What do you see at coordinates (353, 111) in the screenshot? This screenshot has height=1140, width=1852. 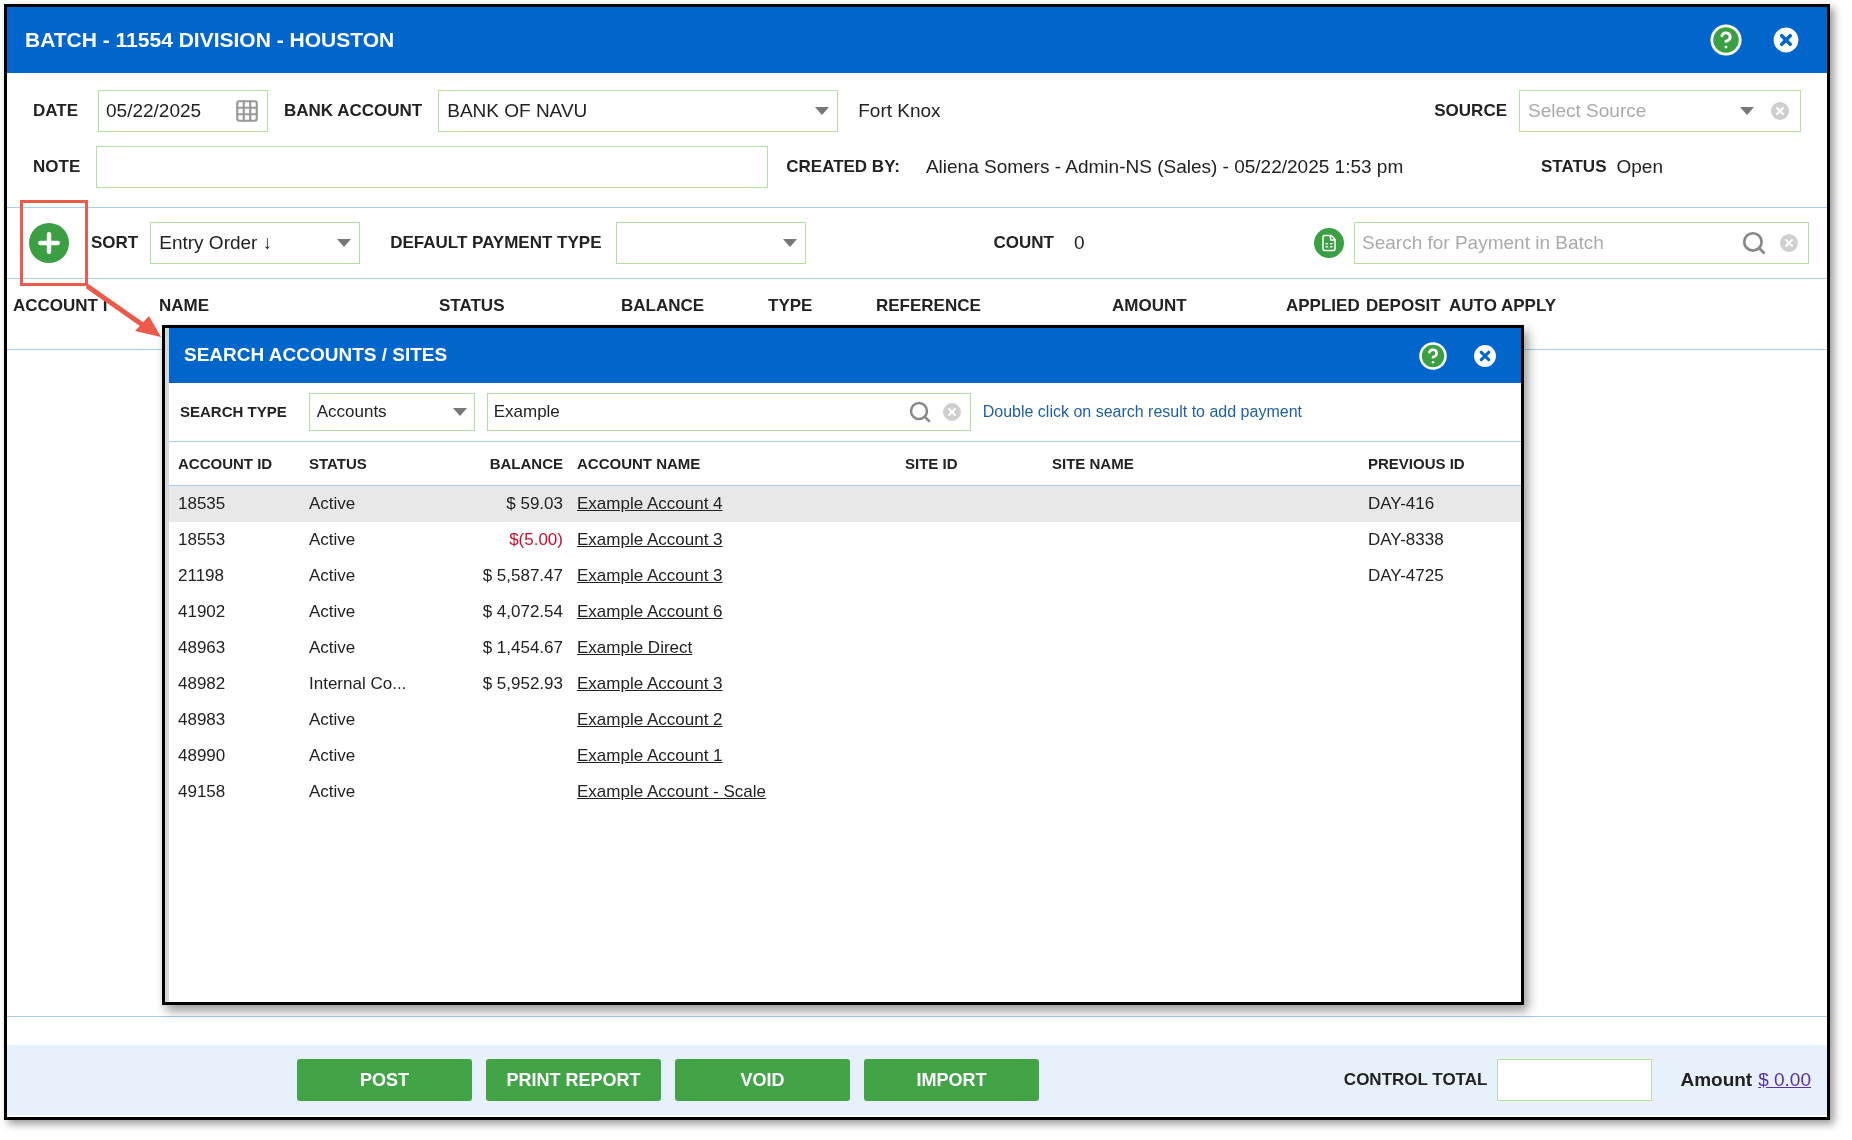 I see `bank-account-label: BANK ACCOUNT` at bounding box center [353, 111].